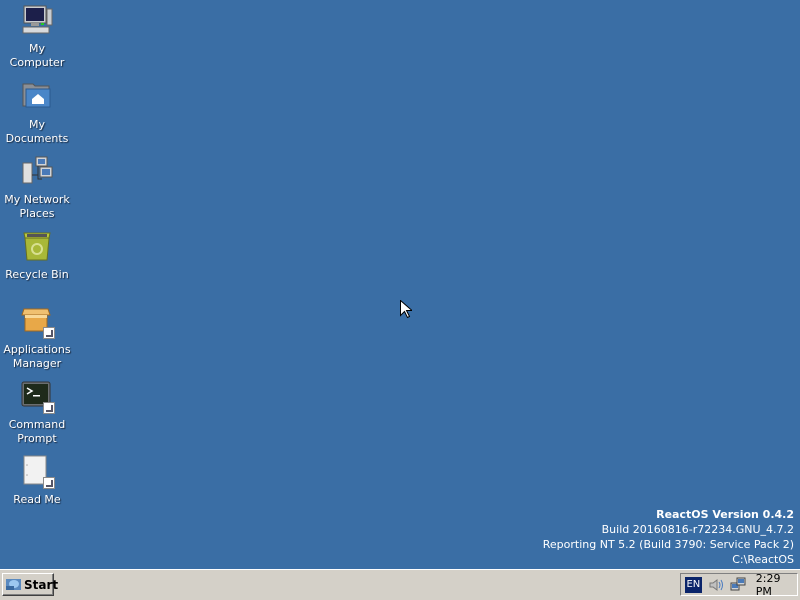  Describe the element at coordinates (693, 584) in the screenshot. I see `language-indicator: EN` at that location.